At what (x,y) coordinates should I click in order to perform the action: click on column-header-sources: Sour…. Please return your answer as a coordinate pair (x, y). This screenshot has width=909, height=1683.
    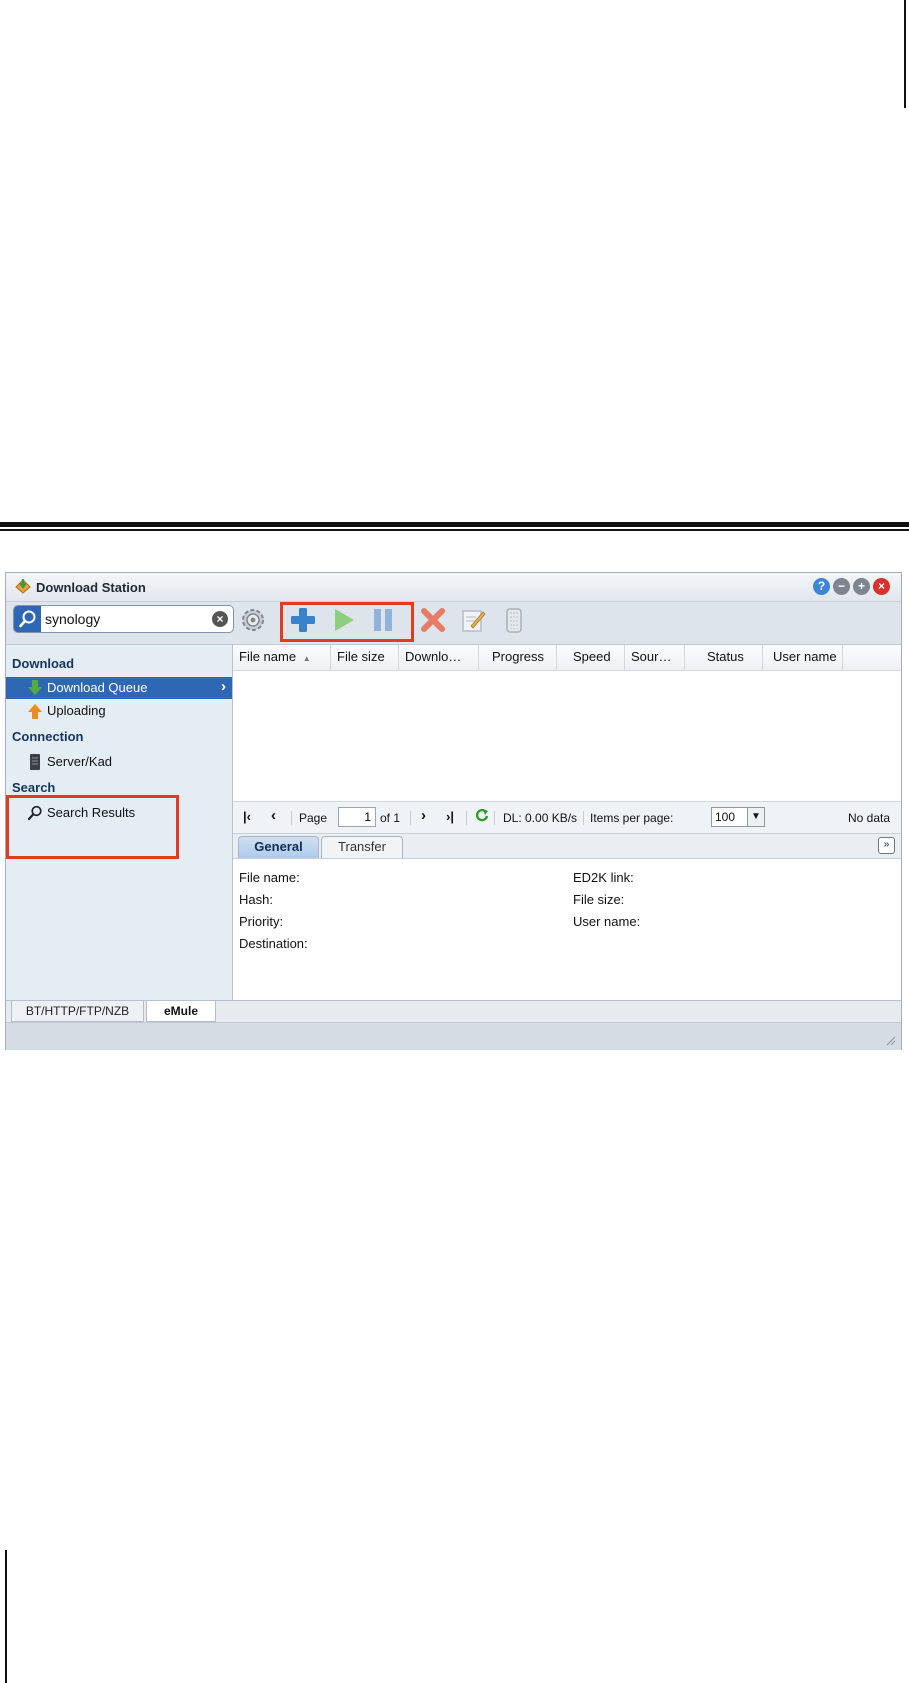
    Looking at the image, I should click on (655, 657).